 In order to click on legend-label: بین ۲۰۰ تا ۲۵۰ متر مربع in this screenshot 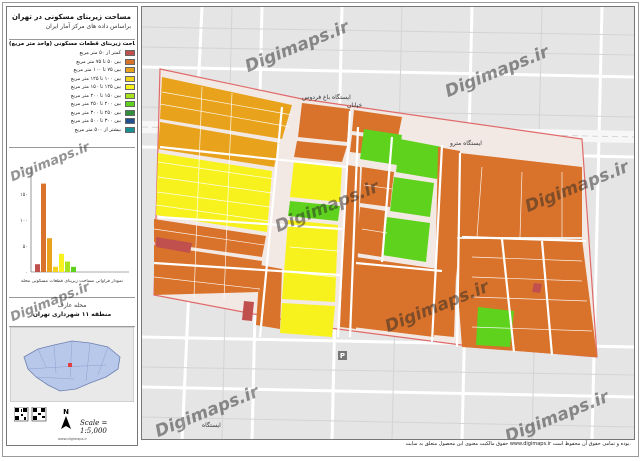, I will do `click(95, 104)`.